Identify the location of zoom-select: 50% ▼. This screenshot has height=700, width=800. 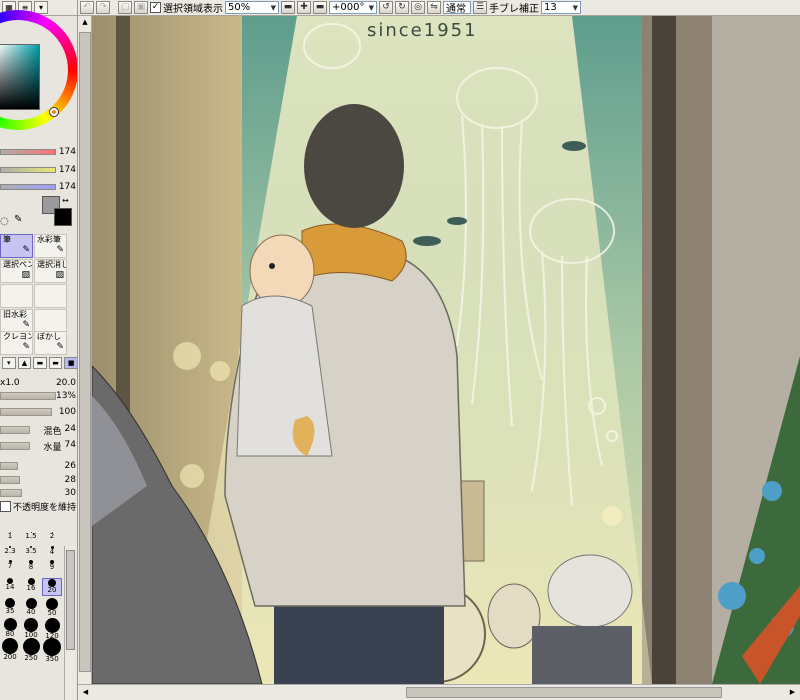
(252, 7).